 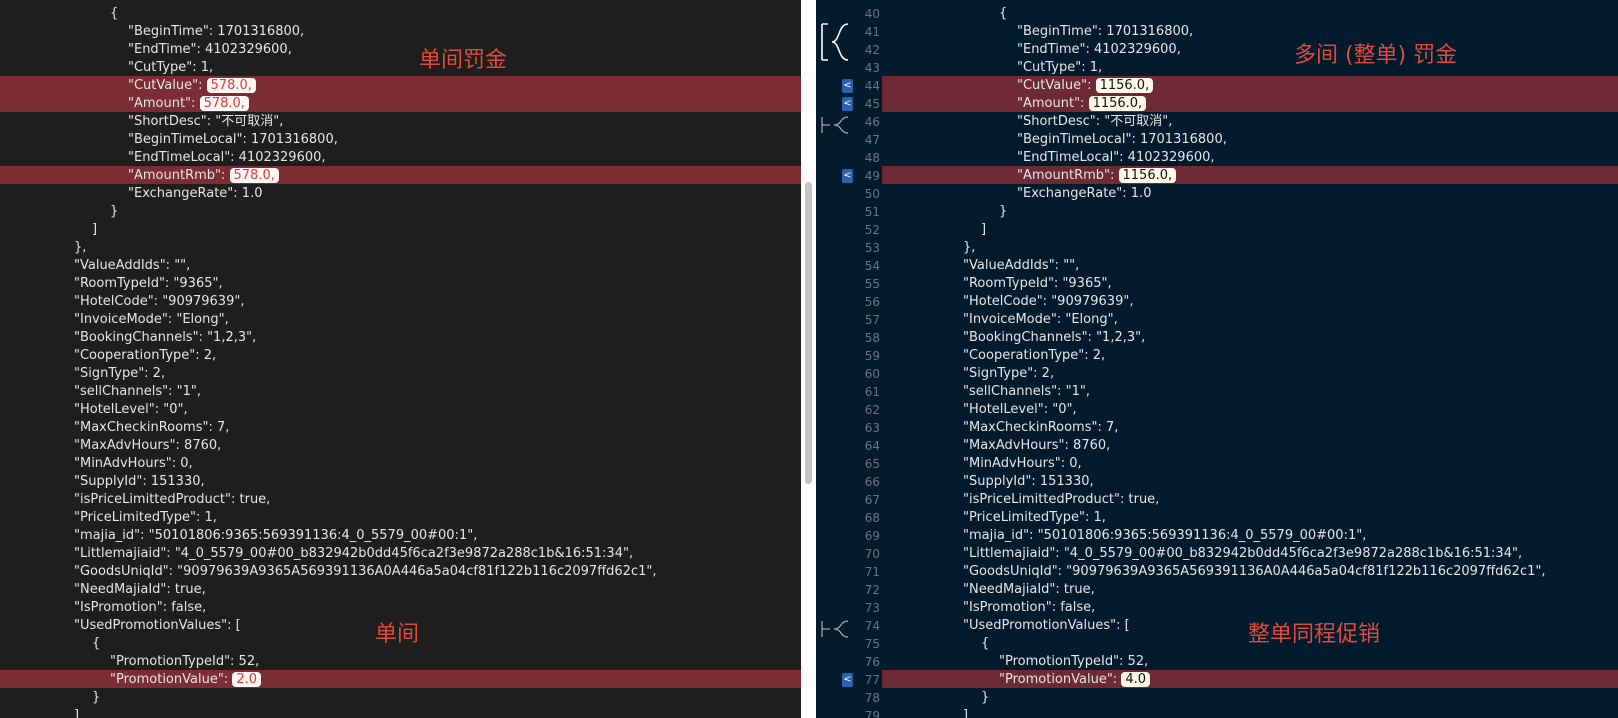 I want to click on code-line: "AmountRmb": 578.0,, so click(x=203, y=176).